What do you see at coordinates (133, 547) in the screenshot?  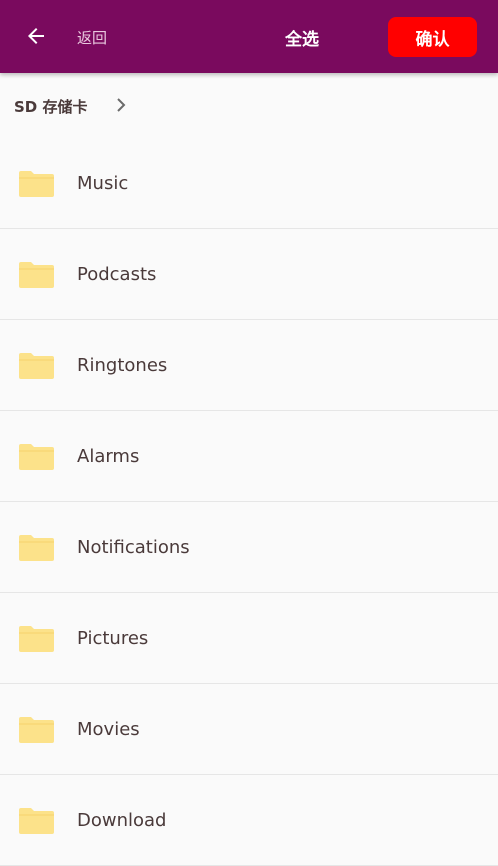 I see `folder-label: Notifications` at bounding box center [133, 547].